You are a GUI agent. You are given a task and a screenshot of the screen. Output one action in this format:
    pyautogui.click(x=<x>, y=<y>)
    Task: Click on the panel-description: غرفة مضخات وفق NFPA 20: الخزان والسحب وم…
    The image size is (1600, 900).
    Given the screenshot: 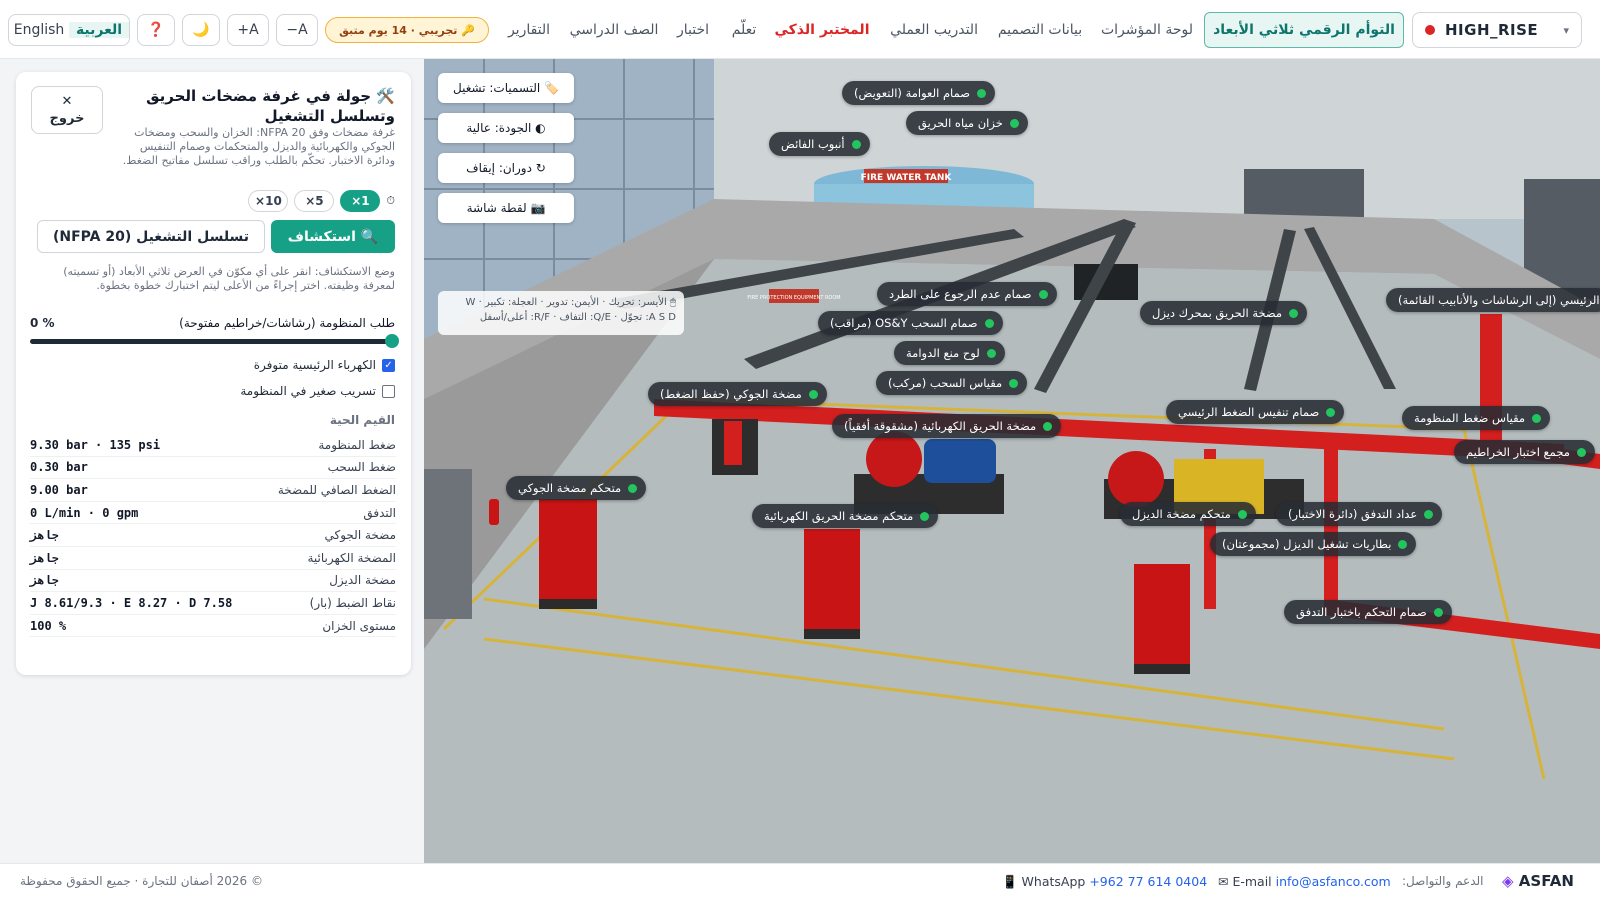 What is the action you would take?
    pyautogui.click(x=258, y=146)
    